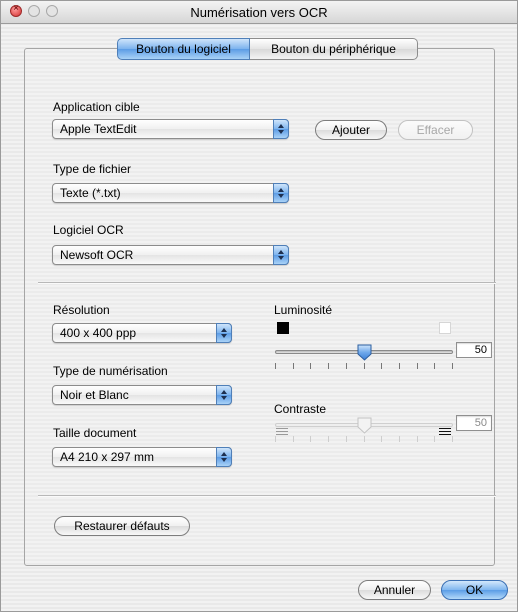 Image resolution: width=518 pixels, height=612 pixels. I want to click on delete-button: Effacer, so click(435, 130).